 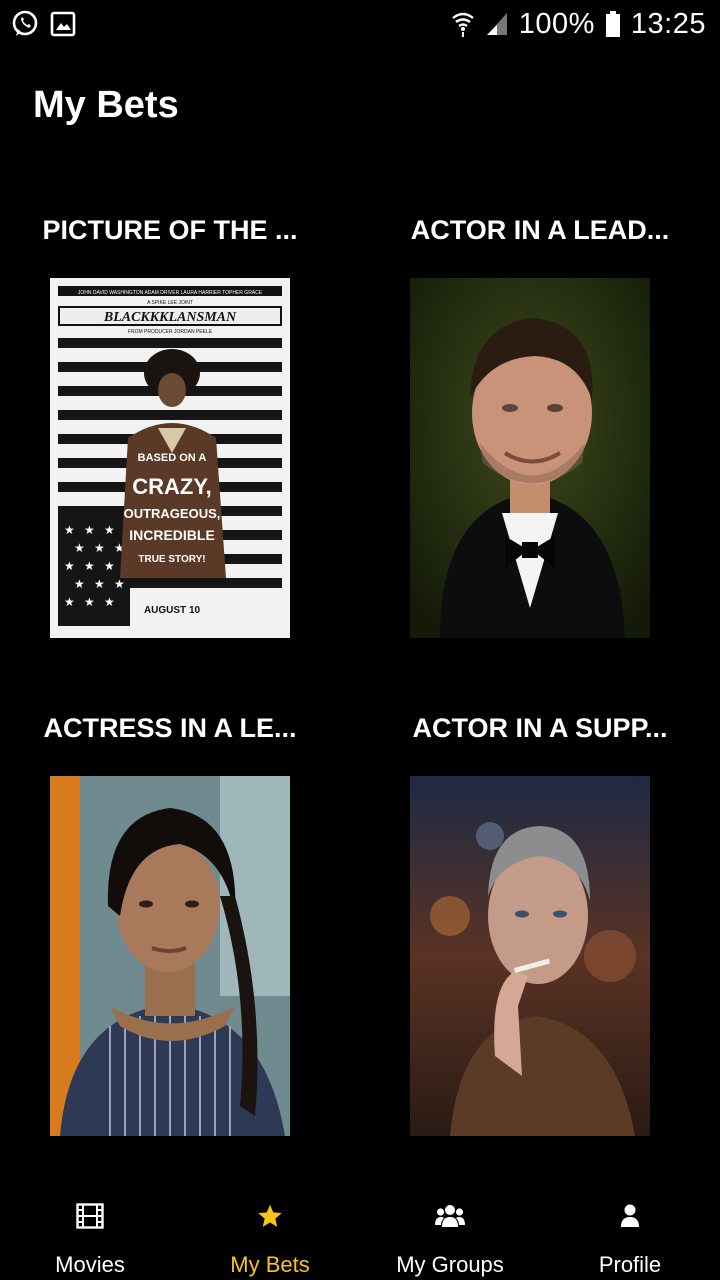 I want to click on group-icon, so click(x=450, y=1216).